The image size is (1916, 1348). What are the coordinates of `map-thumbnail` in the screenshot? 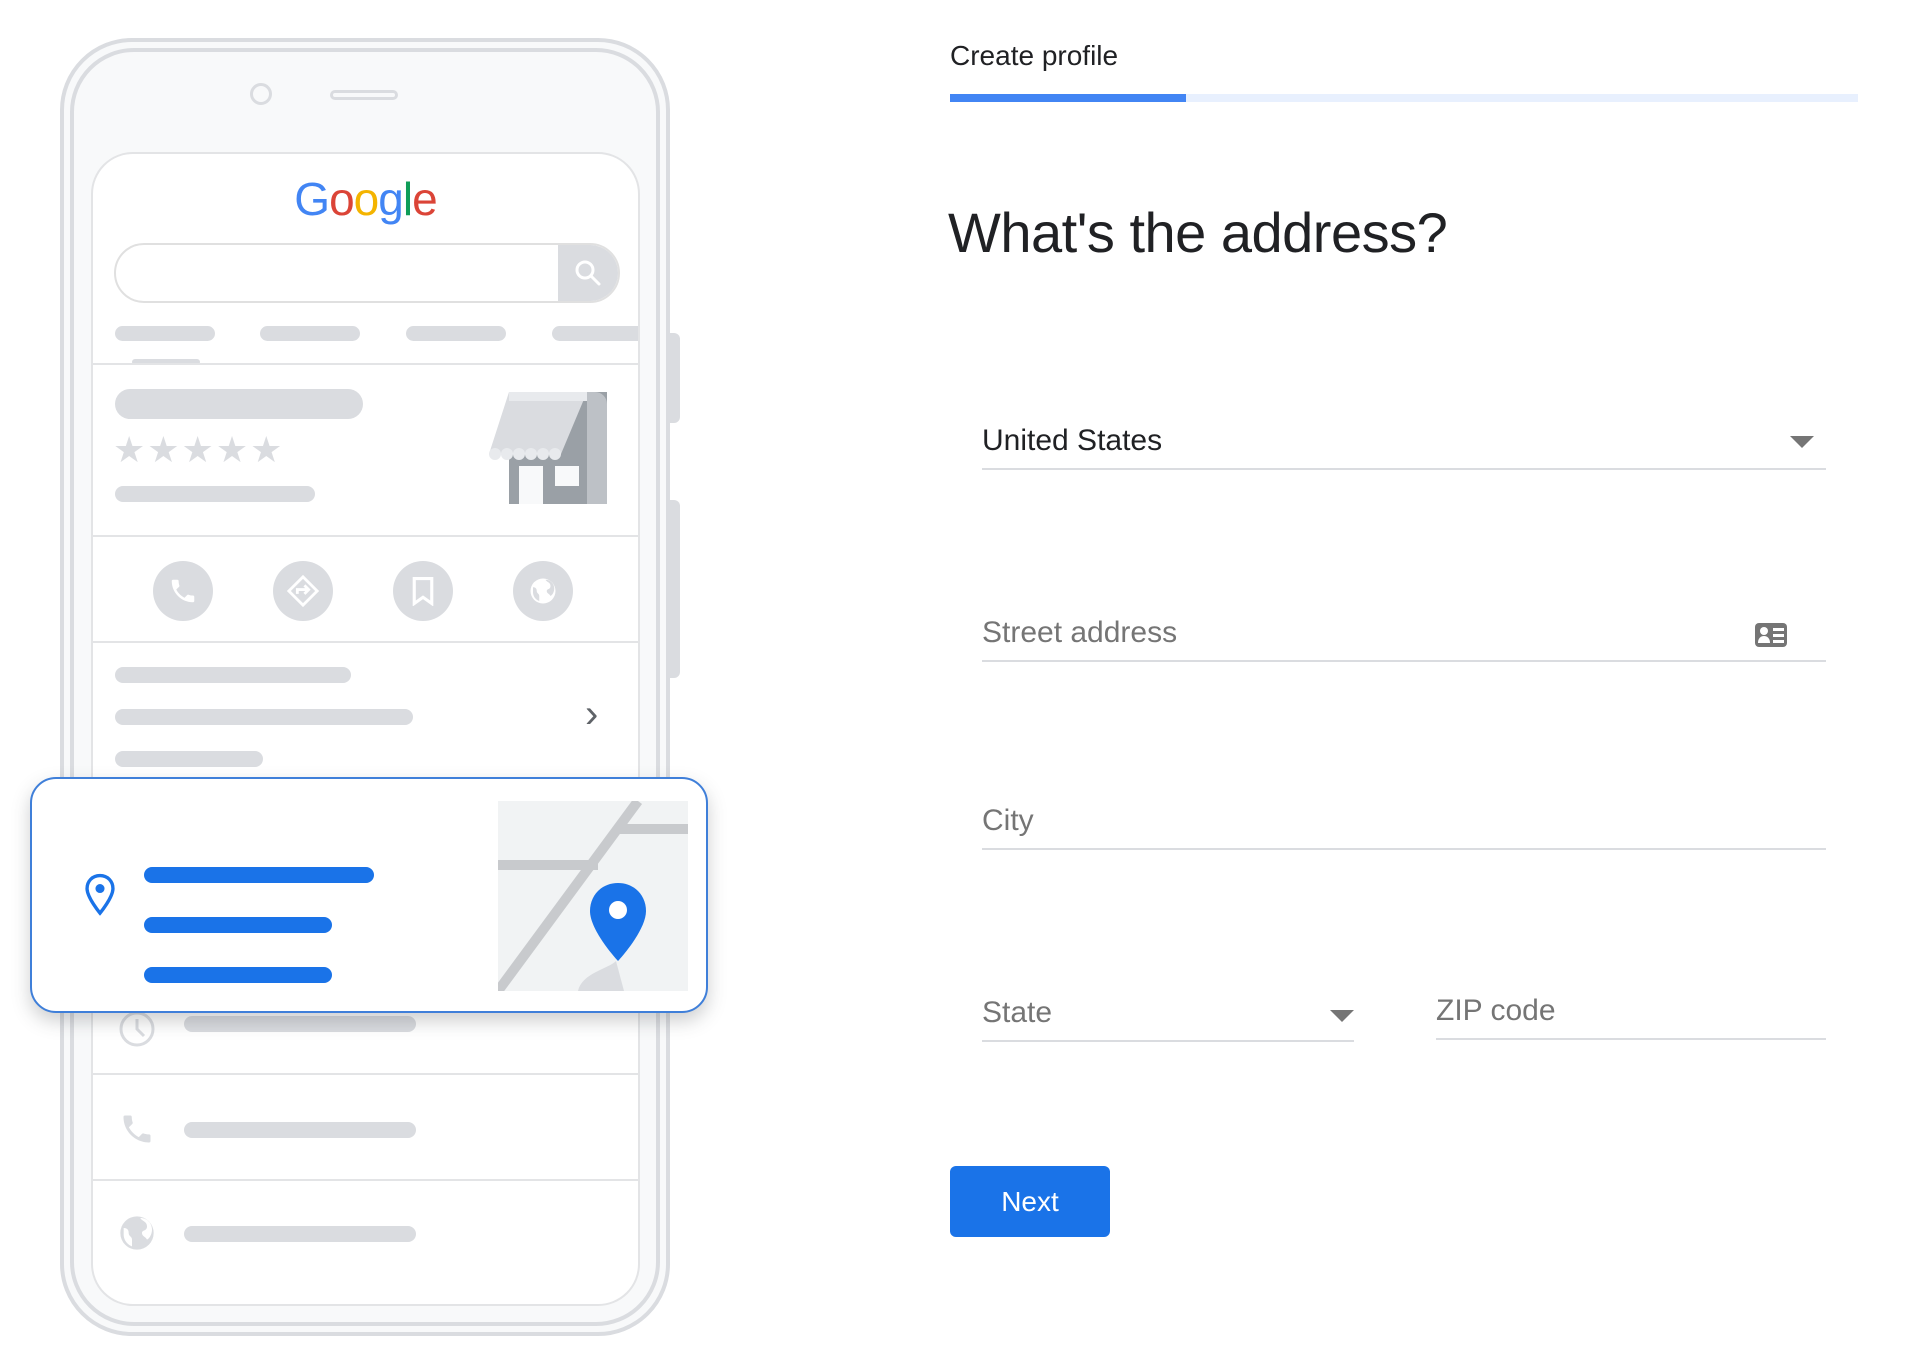 It's located at (593, 896).